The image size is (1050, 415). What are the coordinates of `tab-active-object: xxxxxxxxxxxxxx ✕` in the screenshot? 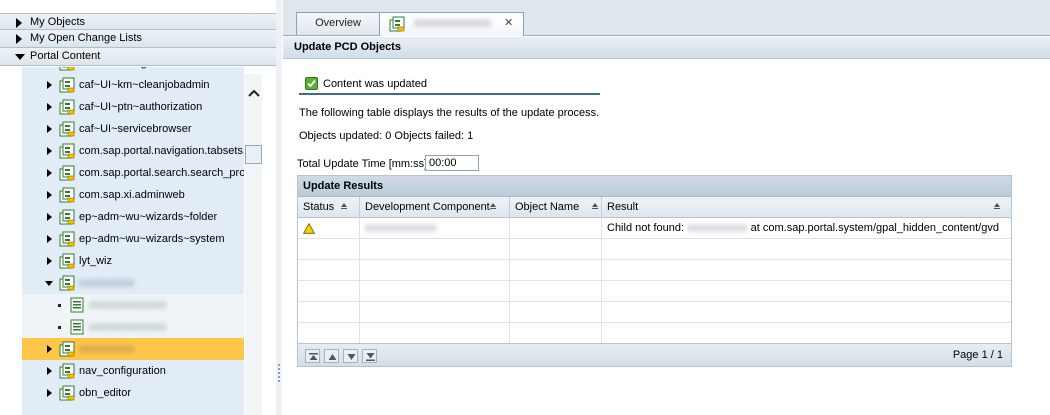 It's located at (451, 24).